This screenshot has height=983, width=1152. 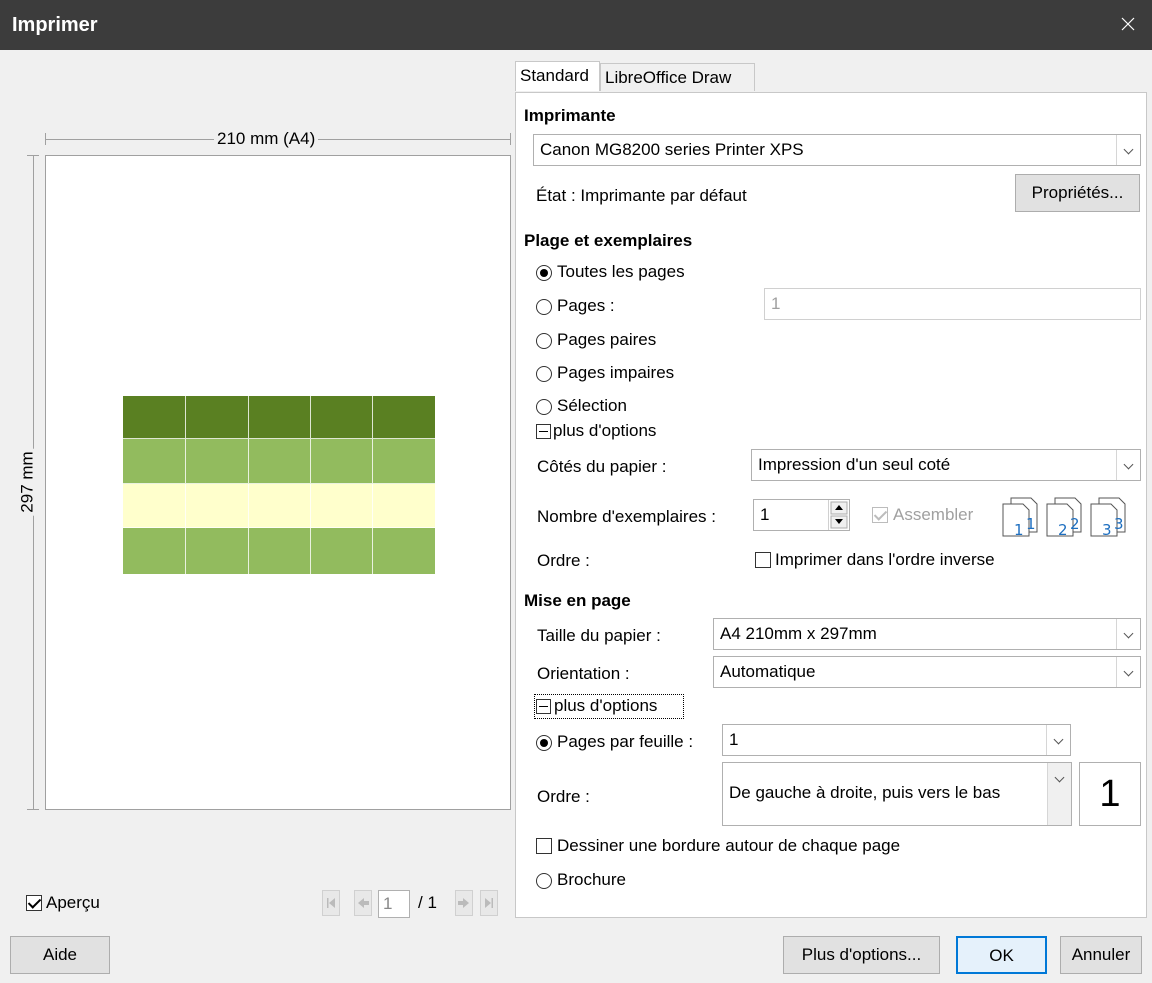 What do you see at coordinates (544, 846) in the screenshot?
I see `draw-border-checkbox` at bounding box center [544, 846].